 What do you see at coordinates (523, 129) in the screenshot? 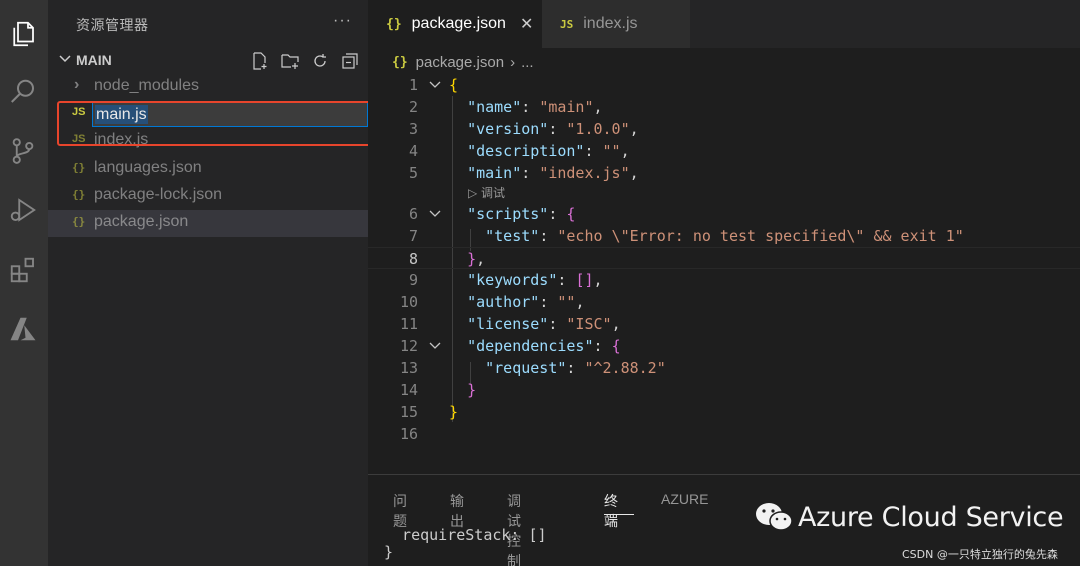
I see `code-line: 3 "version": "1.0.0",` at bounding box center [523, 129].